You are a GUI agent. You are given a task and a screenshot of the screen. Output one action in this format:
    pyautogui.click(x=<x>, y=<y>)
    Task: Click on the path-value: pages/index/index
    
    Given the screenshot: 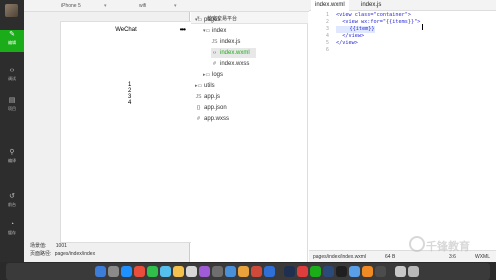 What is the action you would take?
    pyautogui.click(x=75, y=254)
    